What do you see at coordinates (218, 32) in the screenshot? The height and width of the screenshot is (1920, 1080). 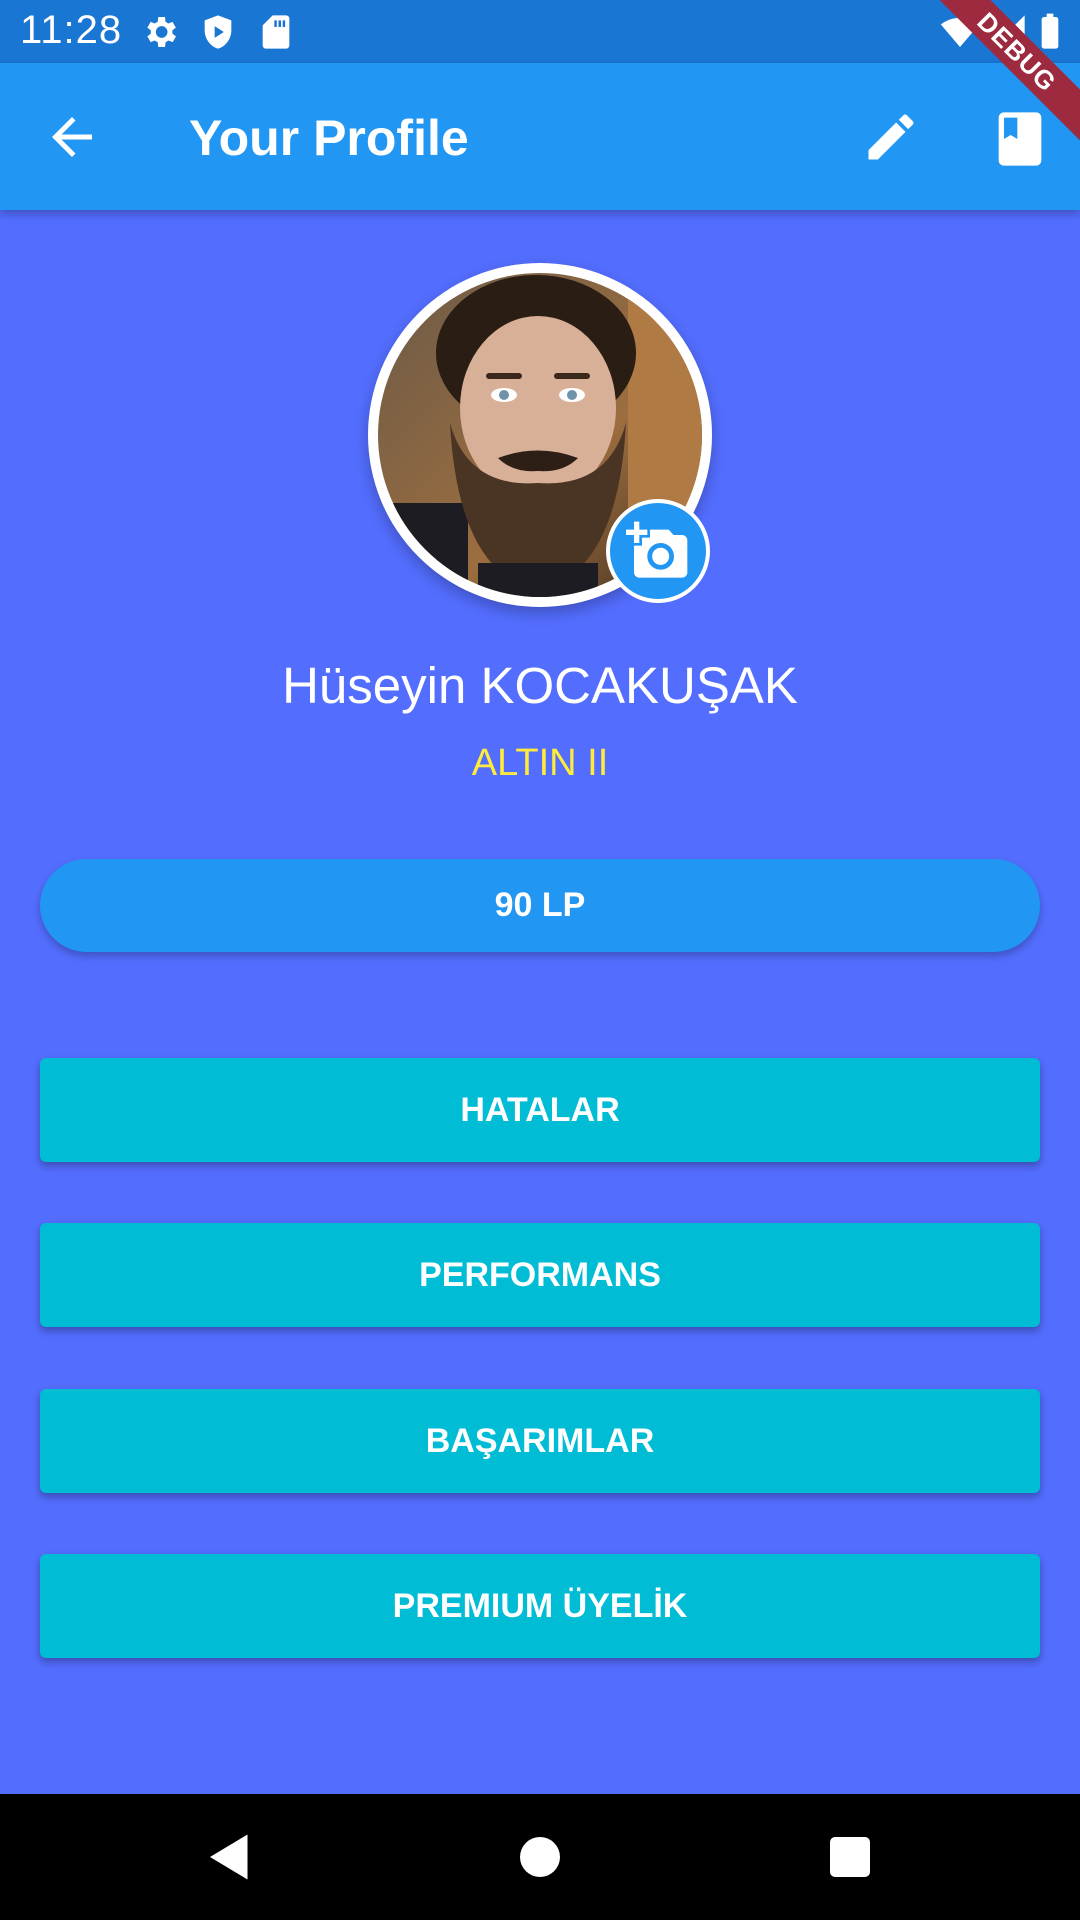 I see `shield-play-icon` at bounding box center [218, 32].